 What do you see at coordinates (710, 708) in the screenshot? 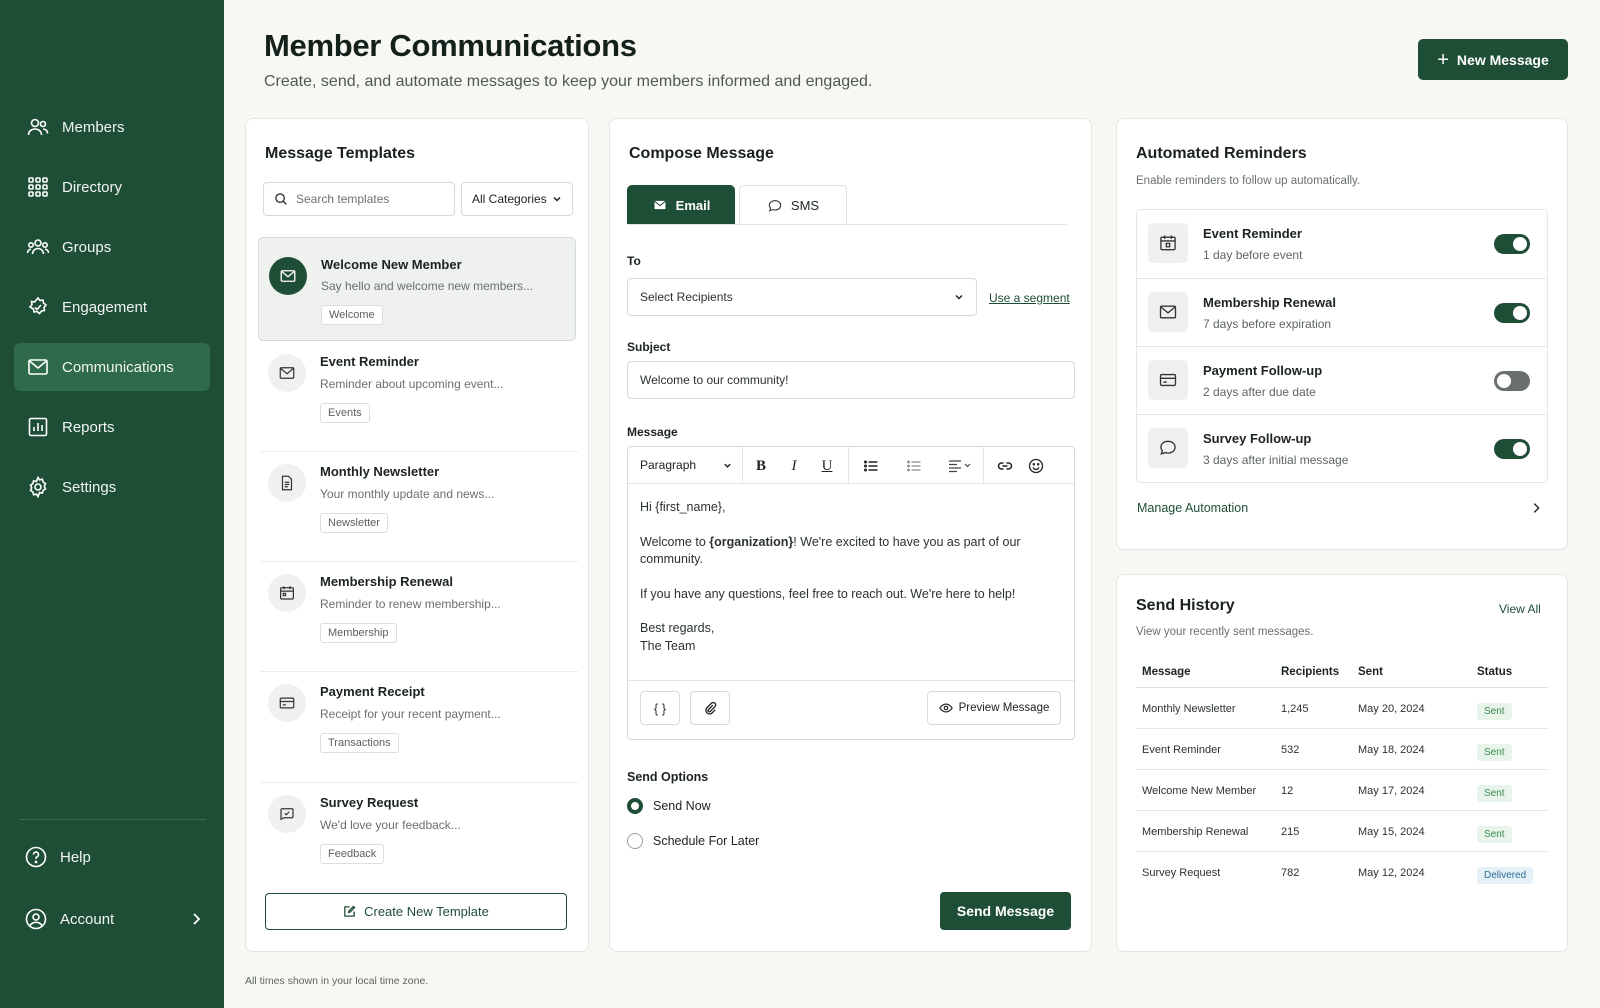
I see `attach-button` at bounding box center [710, 708].